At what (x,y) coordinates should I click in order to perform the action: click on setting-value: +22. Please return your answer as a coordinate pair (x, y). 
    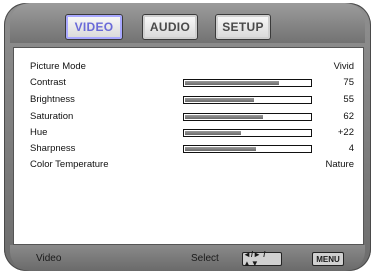
    Looking at the image, I should click on (345, 132).